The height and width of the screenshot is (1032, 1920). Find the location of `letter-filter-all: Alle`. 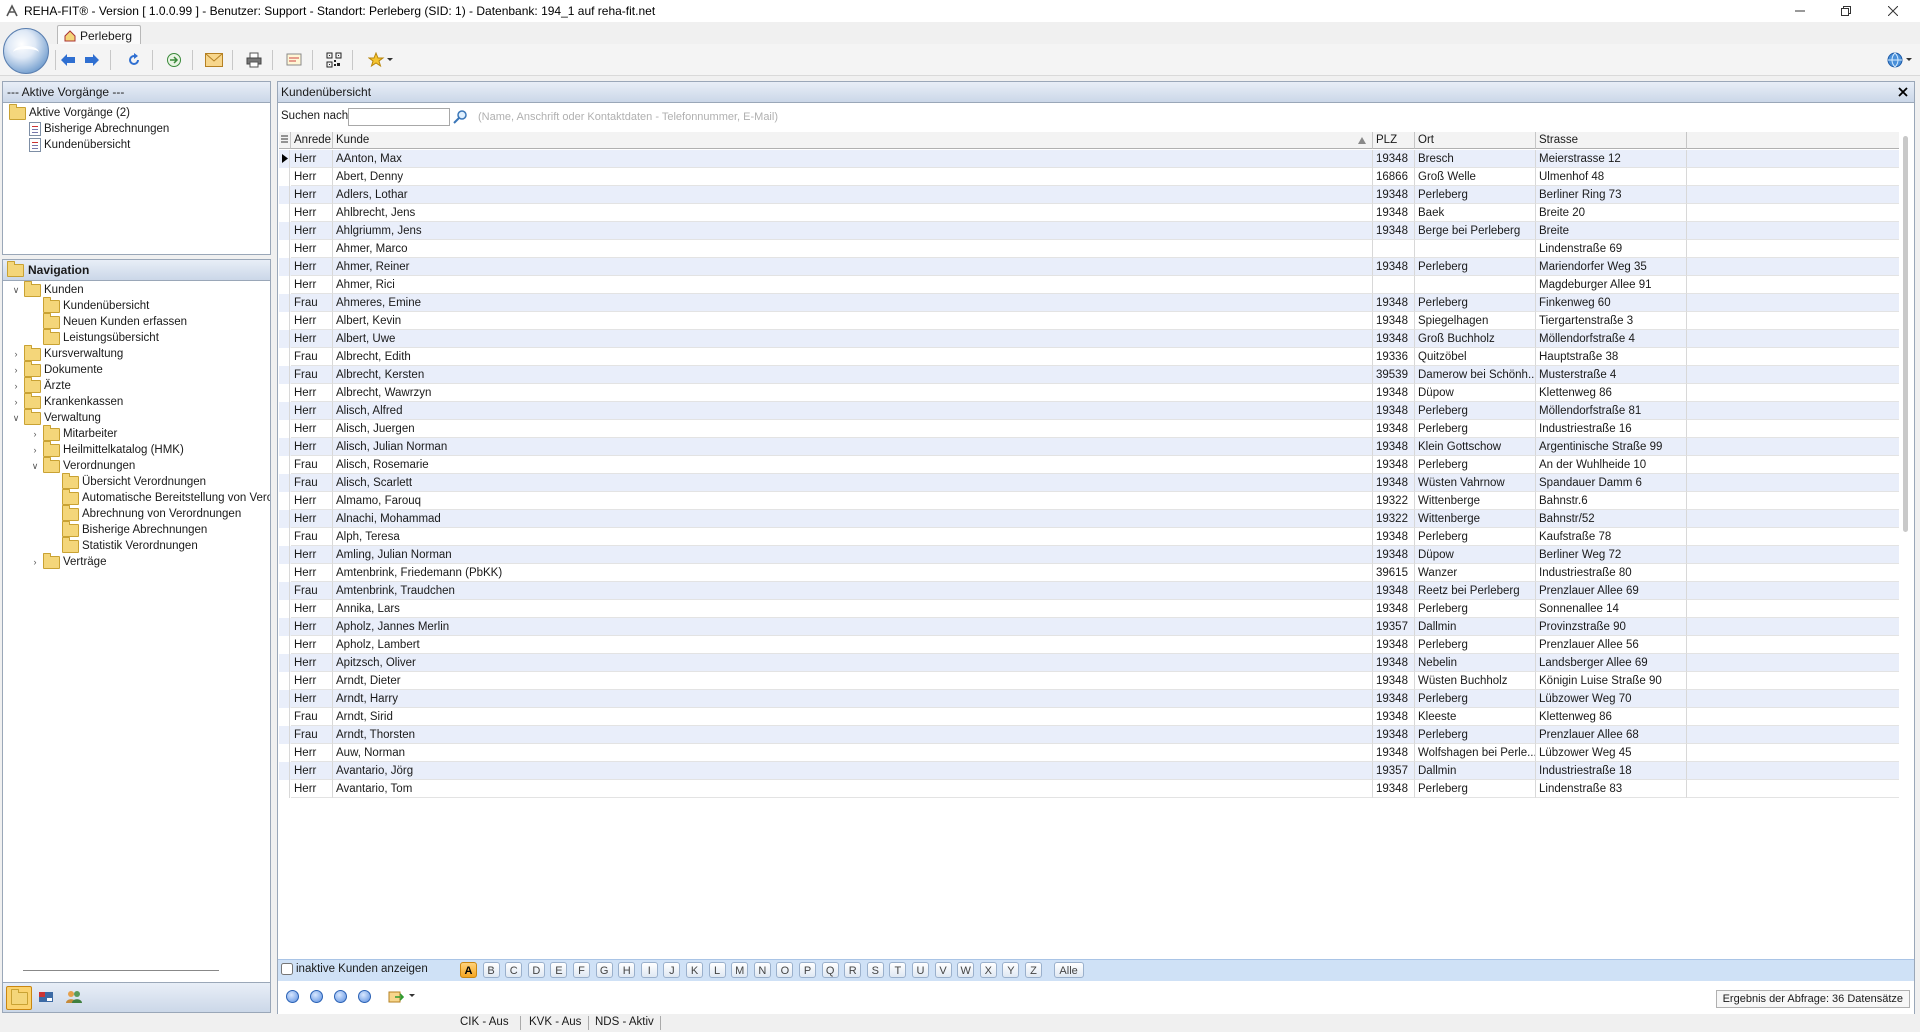

letter-filter-all: Alle is located at coordinates (1068, 970).